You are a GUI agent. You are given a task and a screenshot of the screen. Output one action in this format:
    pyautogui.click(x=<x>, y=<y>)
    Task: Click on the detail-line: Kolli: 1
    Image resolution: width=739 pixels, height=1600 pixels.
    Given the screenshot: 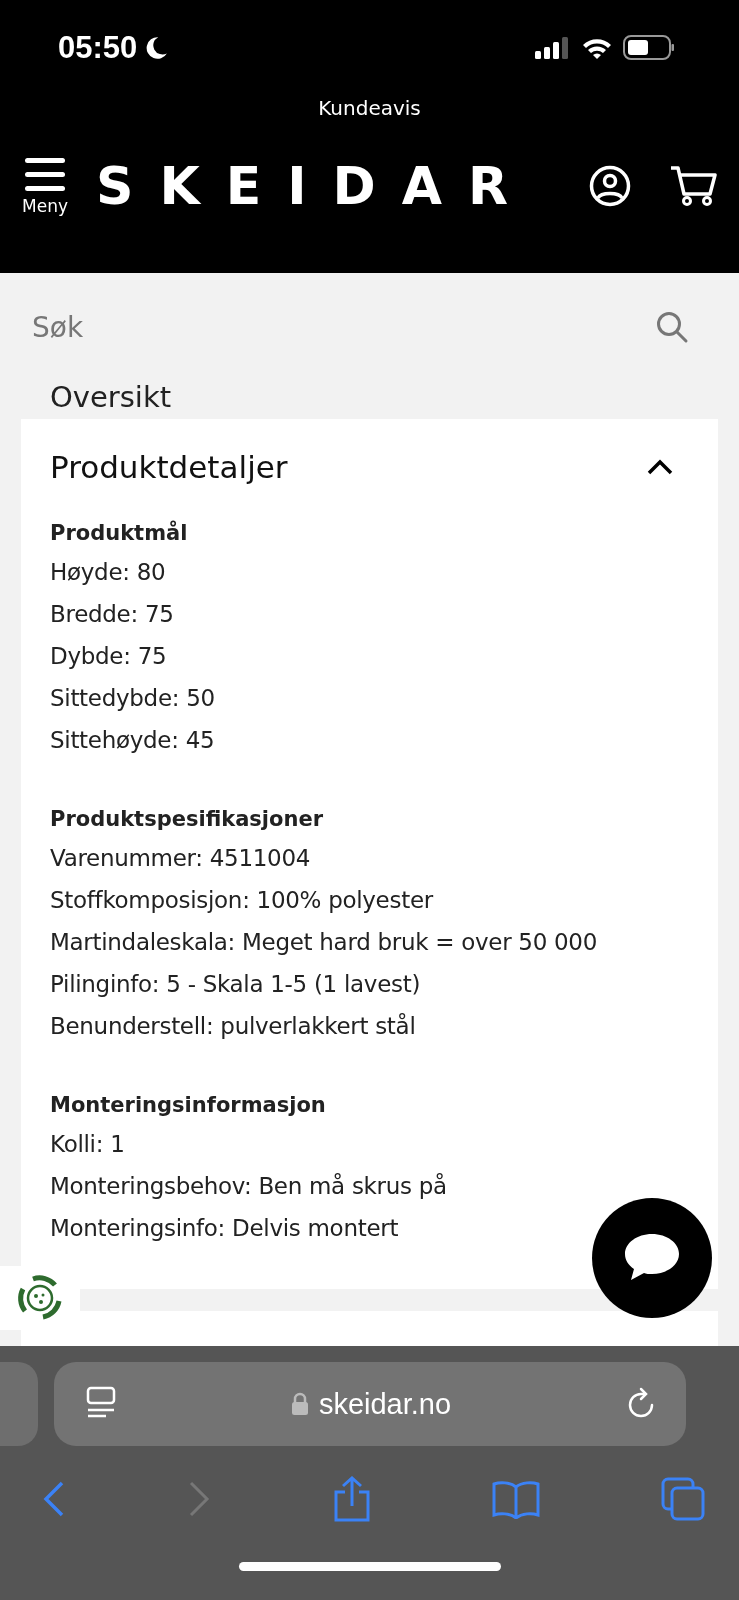 What is the action you would take?
    pyautogui.click(x=88, y=1144)
    